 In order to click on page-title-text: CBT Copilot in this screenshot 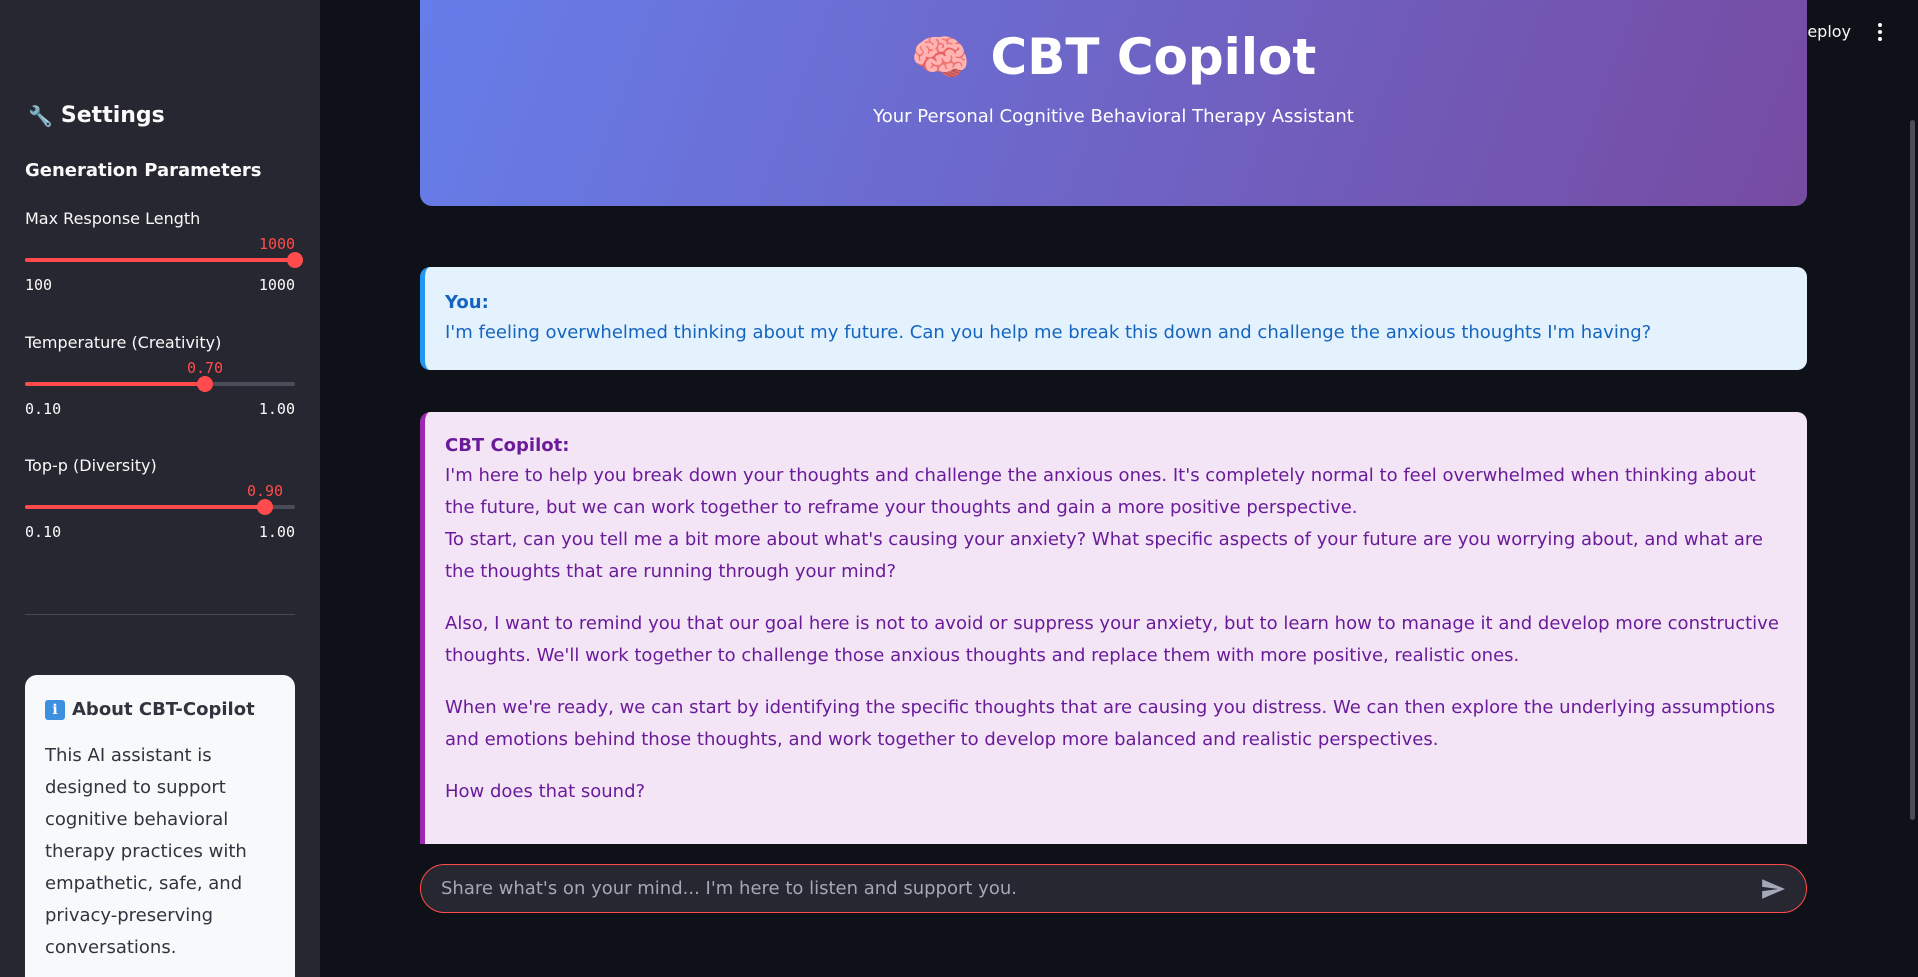, I will do `click(1153, 57)`.